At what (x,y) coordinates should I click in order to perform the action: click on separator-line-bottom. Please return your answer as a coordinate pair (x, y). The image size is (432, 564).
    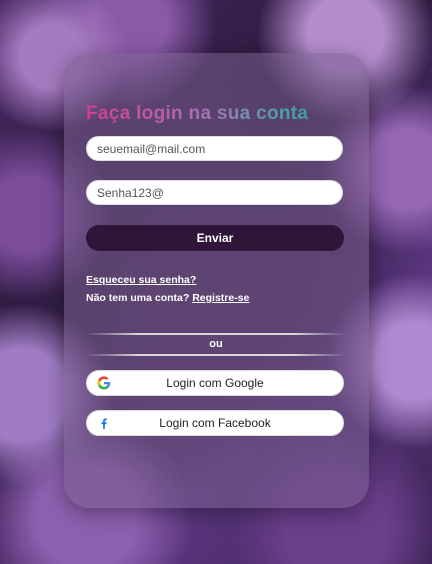
    Looking at the image, I should click on (216, 355).